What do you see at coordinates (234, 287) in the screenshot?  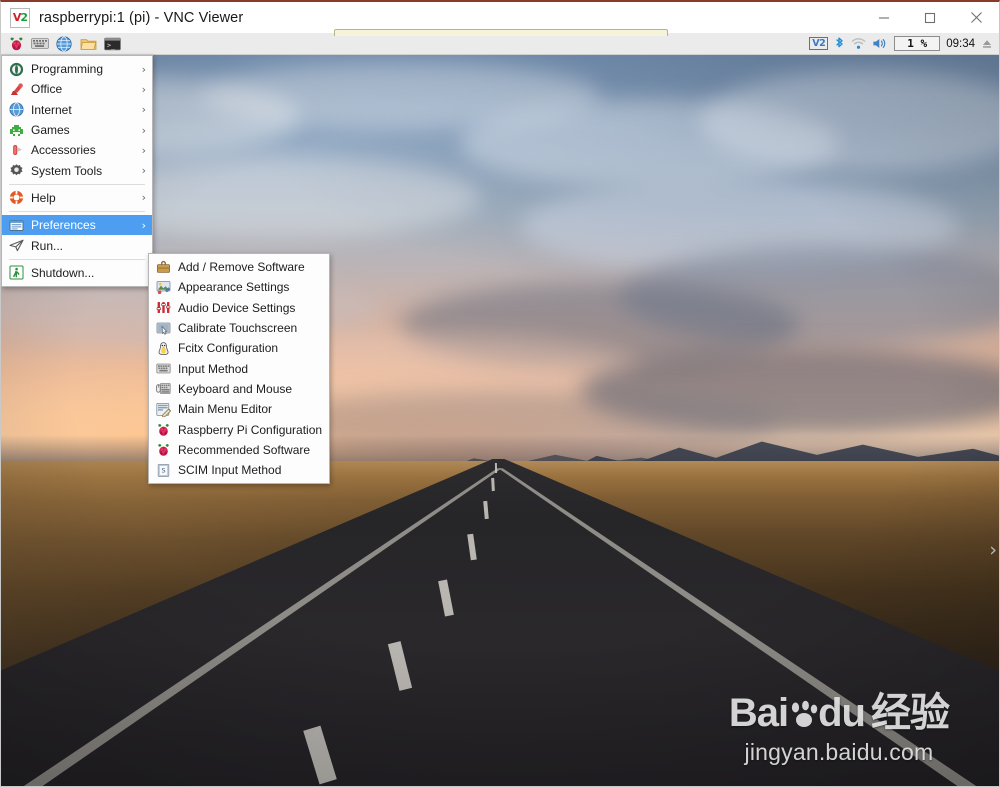 I see `submenu-item-label: Appearance Settings` at bounding box center [234, 287].